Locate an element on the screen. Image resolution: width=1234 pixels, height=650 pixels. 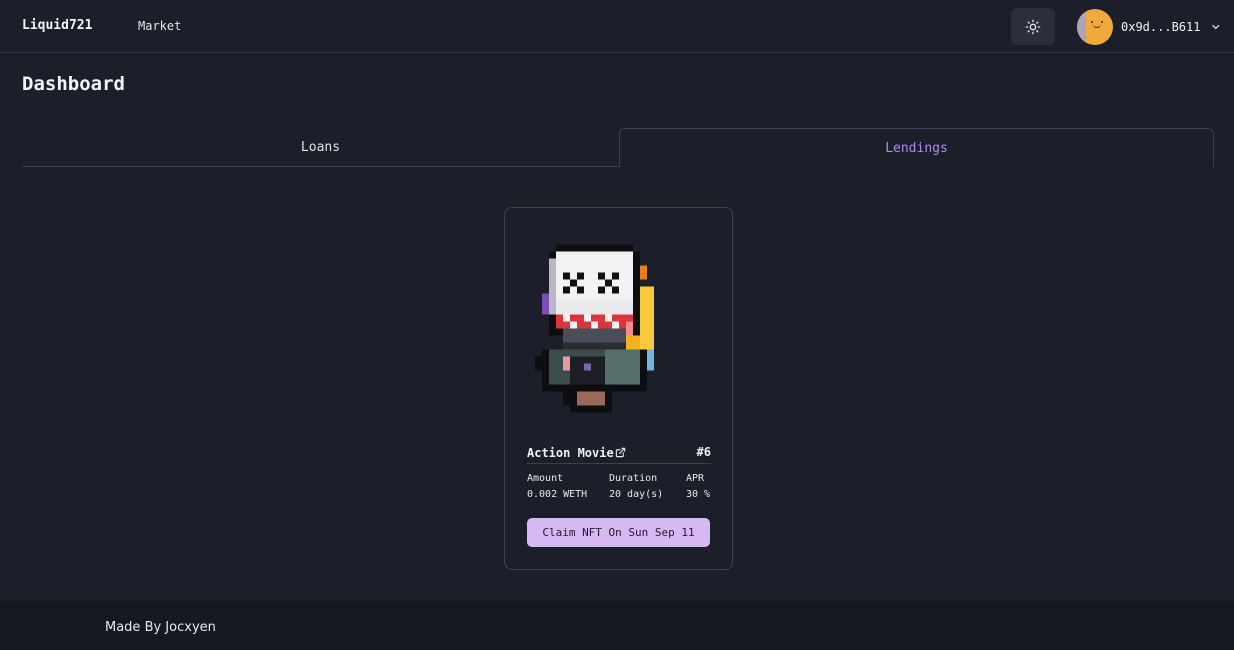
tab-lendings: Lendings is located at coordinates (916, 147).